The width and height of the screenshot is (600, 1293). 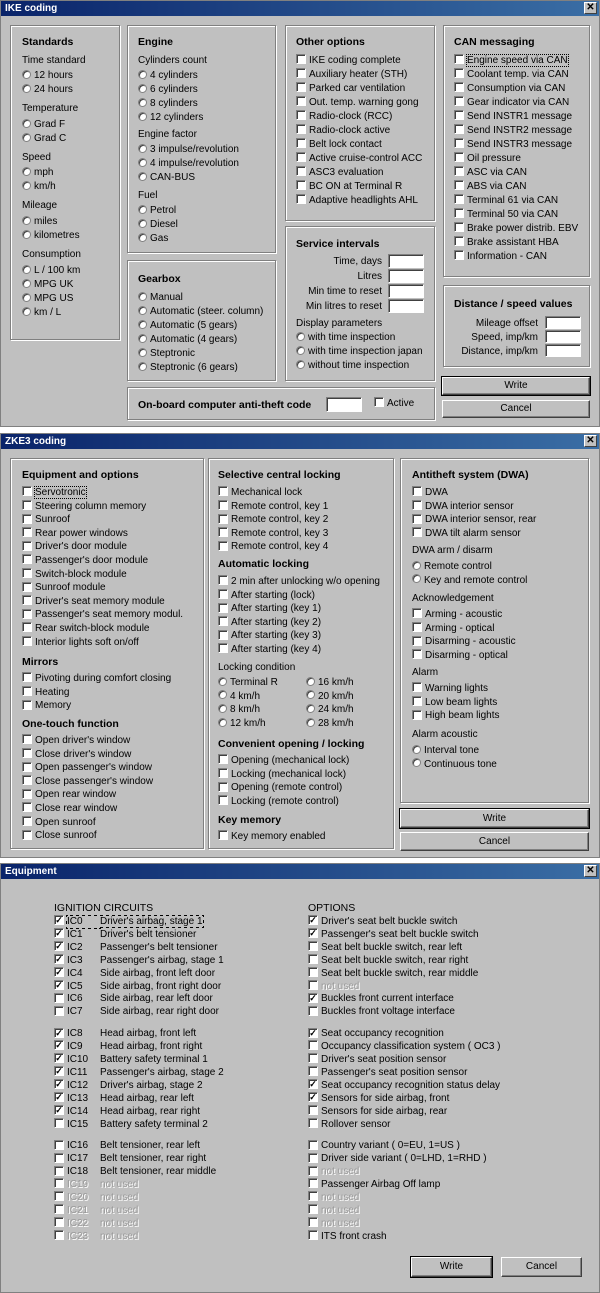 I want to click on radio-option: kilometres, so click(x=51, y=236).